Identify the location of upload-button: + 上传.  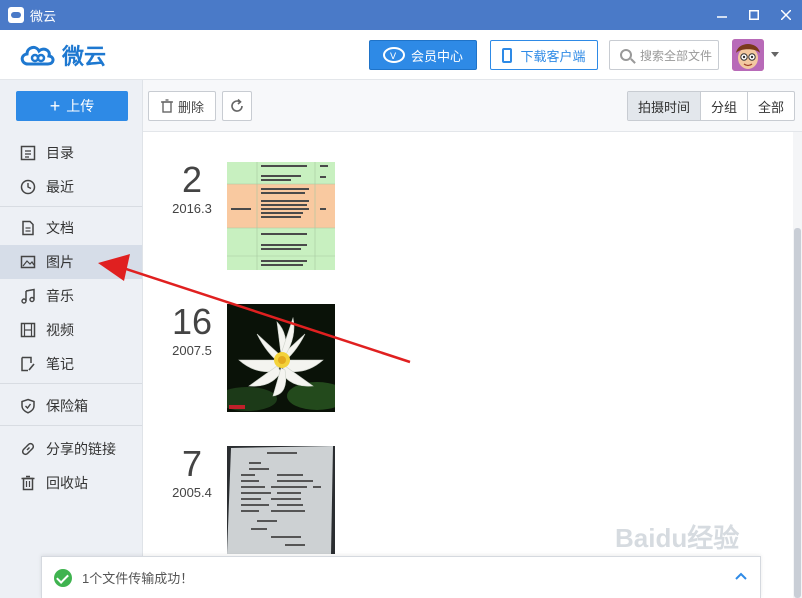
(72, 106).